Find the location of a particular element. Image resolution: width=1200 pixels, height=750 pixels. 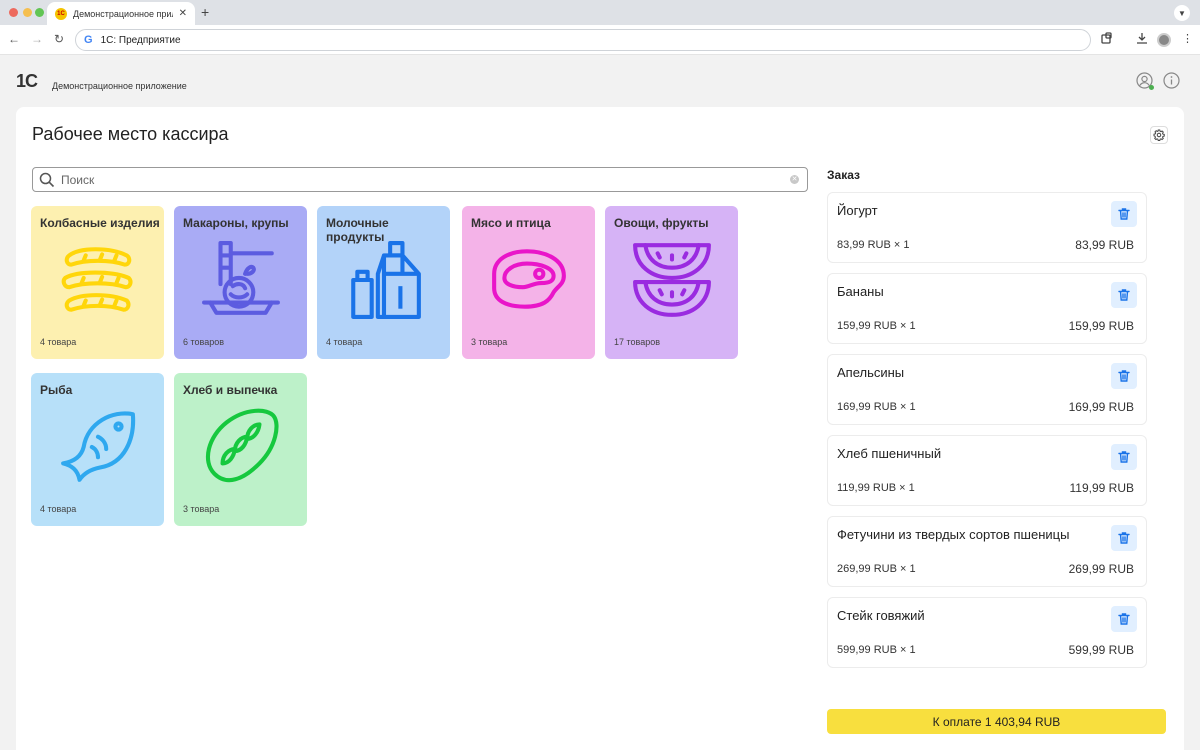

search-box: ✕ is located at coordinates (420, 179).